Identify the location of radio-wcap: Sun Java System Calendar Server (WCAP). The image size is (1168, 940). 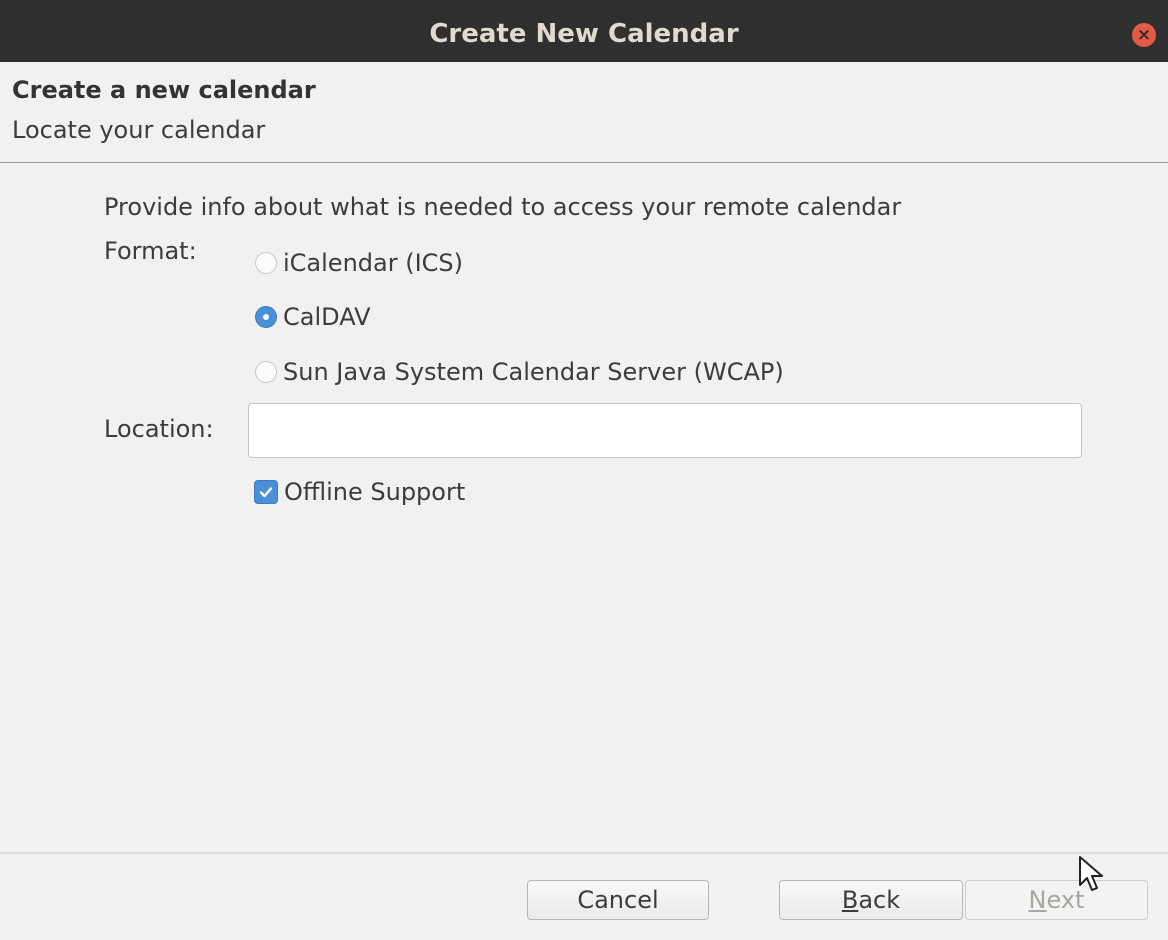
(519, 372).